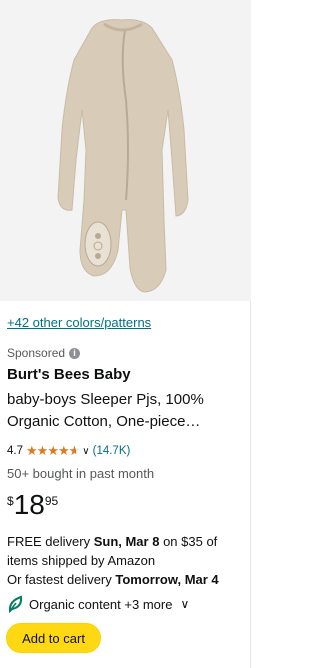 Image resolution: width=320 pixels, height=668 pixels. I want to click on review-count-link: (14.7K), so click(112, 451).